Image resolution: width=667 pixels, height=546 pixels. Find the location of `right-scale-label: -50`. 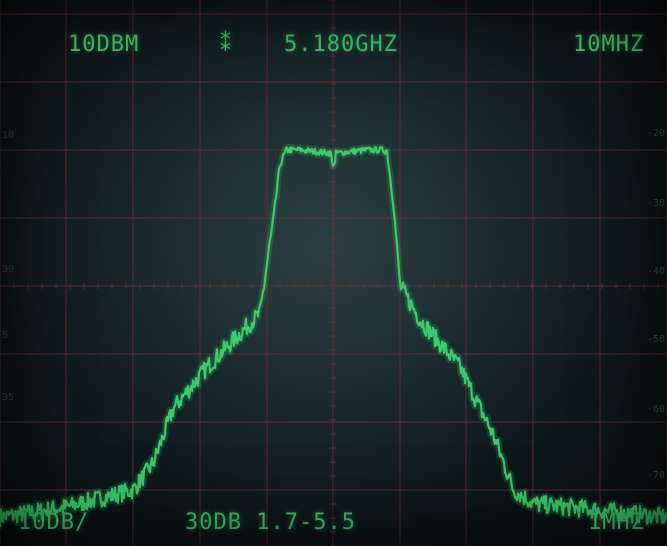

right-scale-label: -50 is located at coordinates (655, 339).